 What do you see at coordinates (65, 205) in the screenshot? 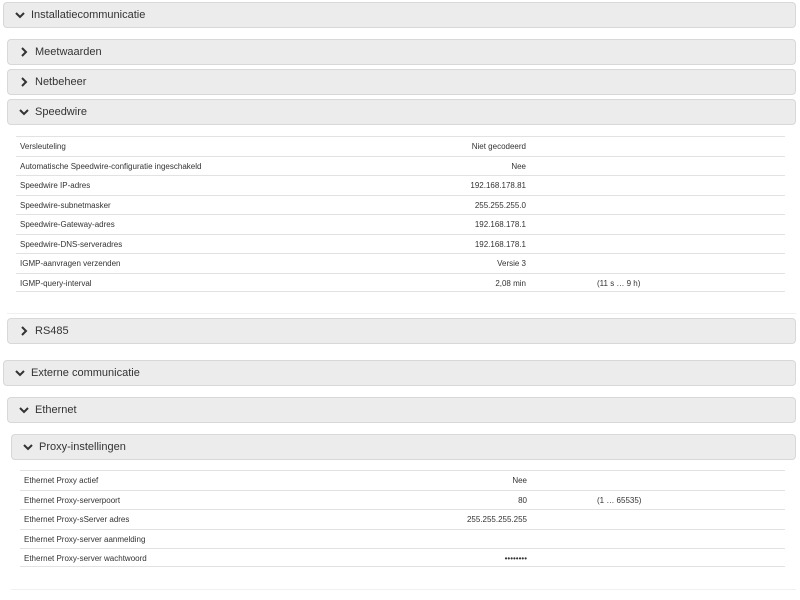
I see `row-label: Speedwire-subnetmasker` at bounding box center [65, 205].